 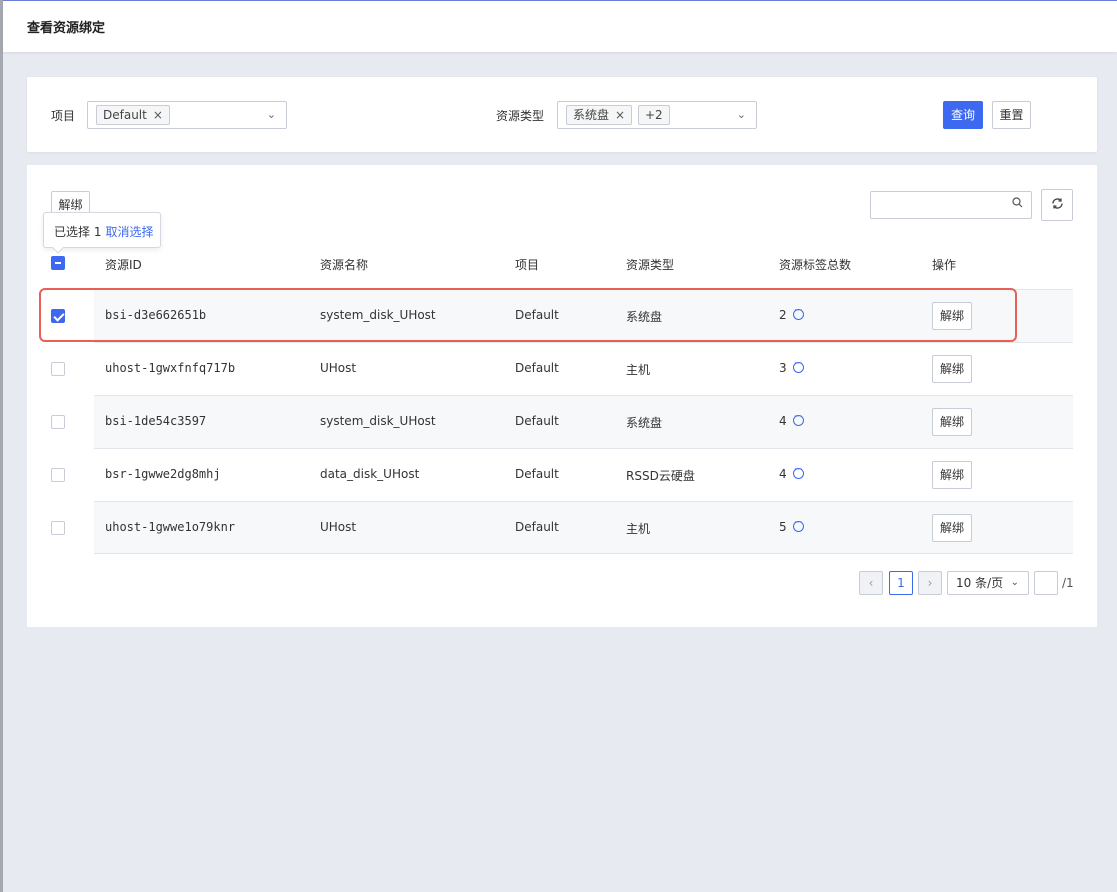 I want to click on resource-type-tag-label: 系统盘, so click(x=591, y=115).